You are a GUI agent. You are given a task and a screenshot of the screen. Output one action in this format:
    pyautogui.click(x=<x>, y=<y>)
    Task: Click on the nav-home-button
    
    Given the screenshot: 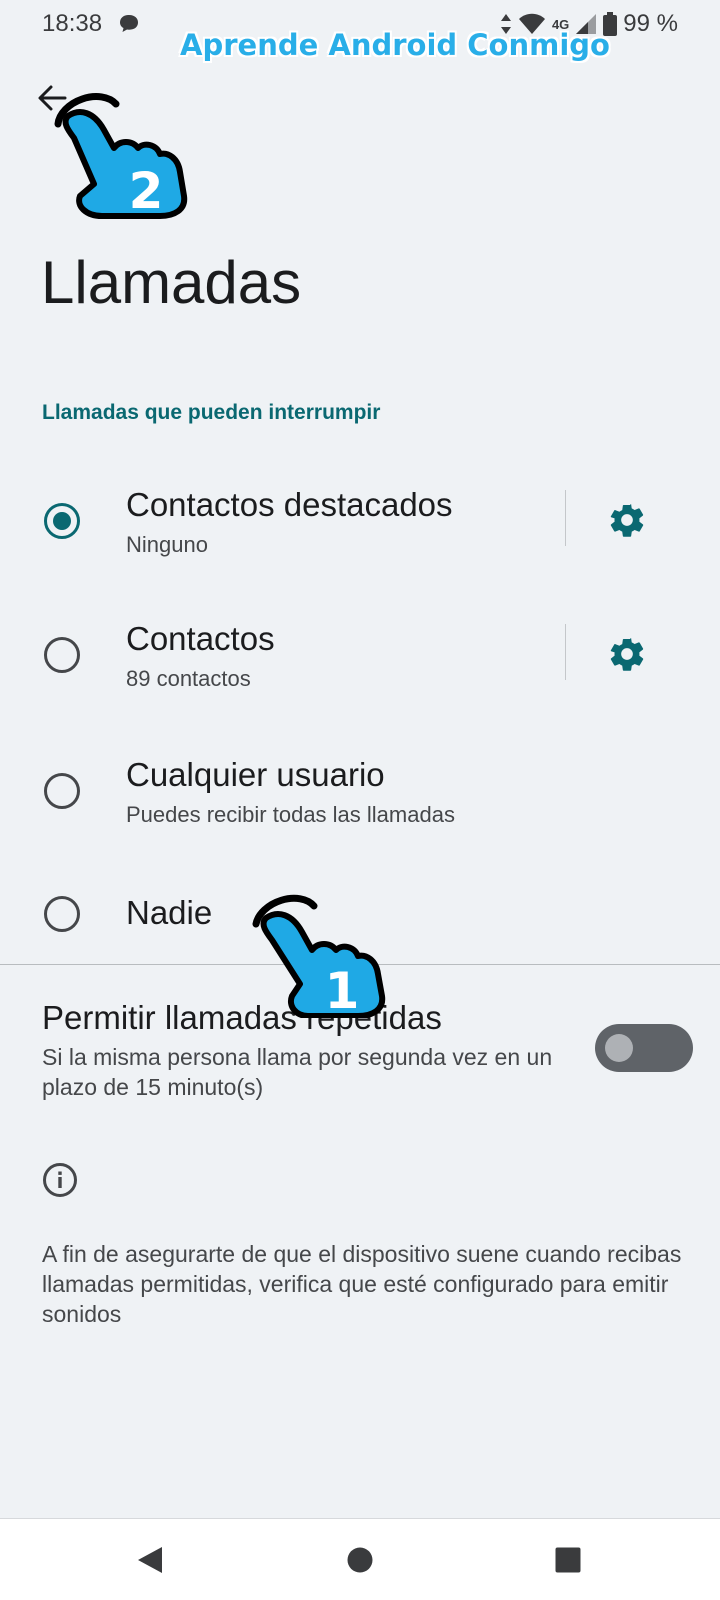 What is the action you would take?
    pyautogui.click(x=360, y=1560)
    